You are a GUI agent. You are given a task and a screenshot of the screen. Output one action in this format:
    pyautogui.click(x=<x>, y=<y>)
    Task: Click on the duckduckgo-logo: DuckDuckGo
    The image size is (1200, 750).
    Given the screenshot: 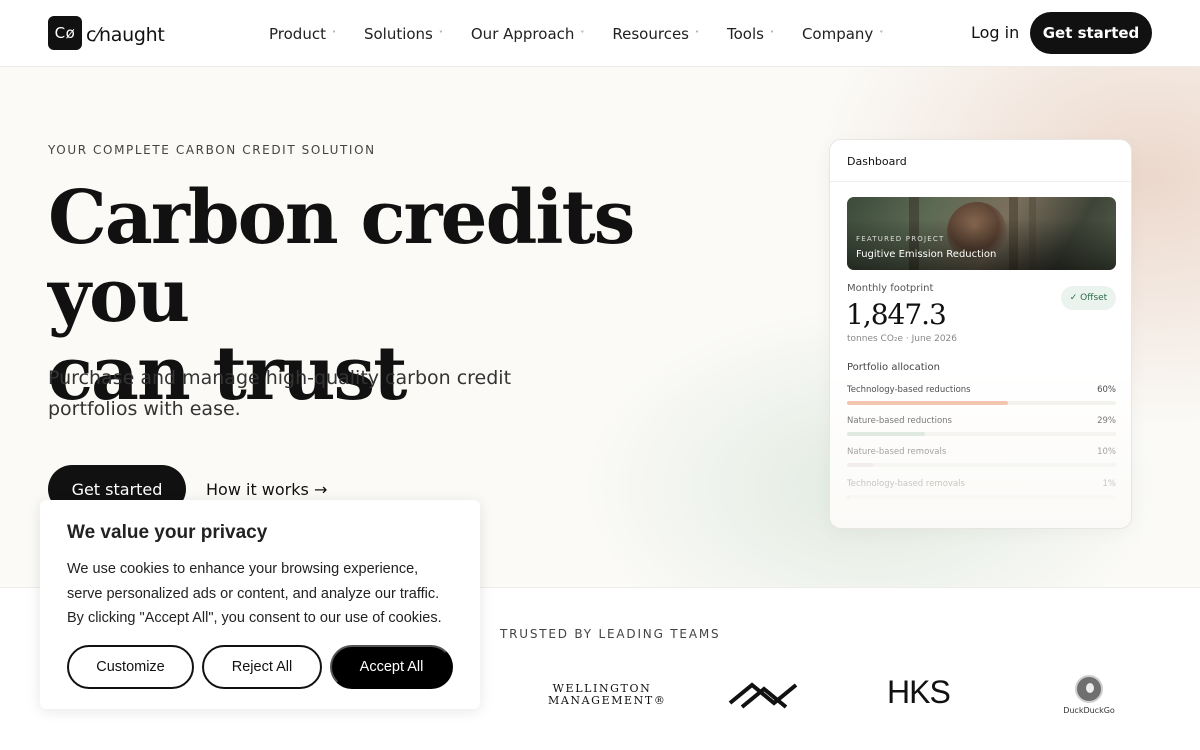 What is the action you would take?
    pyautogui.click(x=1089, y=695)
    